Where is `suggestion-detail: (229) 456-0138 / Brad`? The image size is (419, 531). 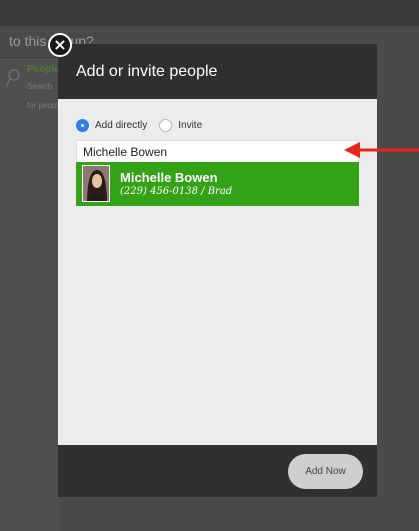 suggestion-detail: (229) 456-0138 / Brad is located at coordinates (176, 191).